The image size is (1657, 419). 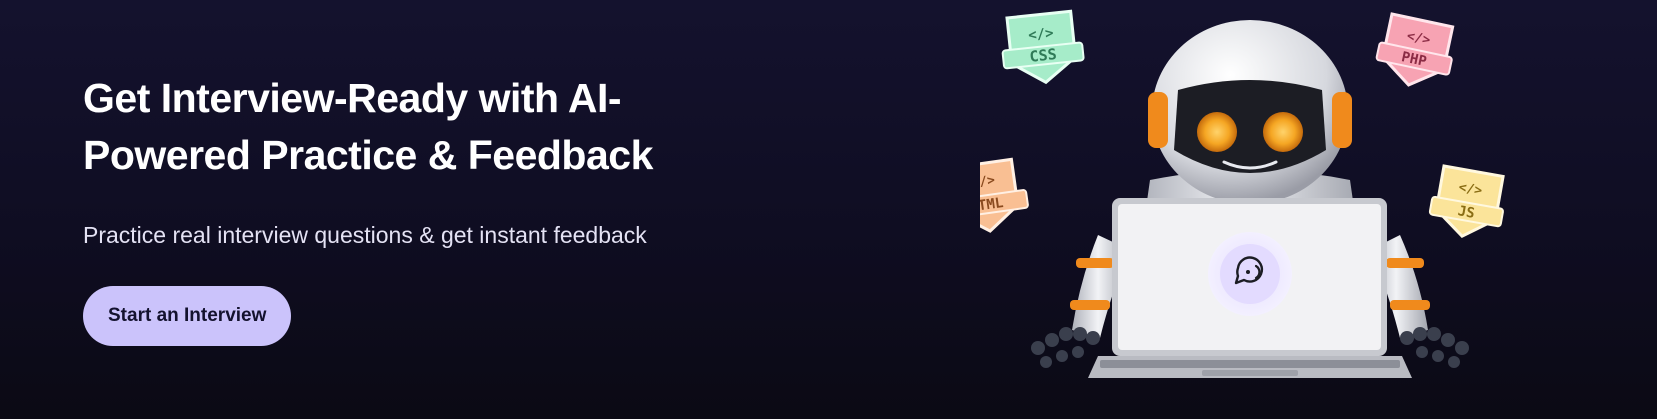 What do you see at coordinates (352, 98) in the screenshot?
I see `headline-line-1: Get Interview-Ready with AI-` at bounding box center [352, 98].